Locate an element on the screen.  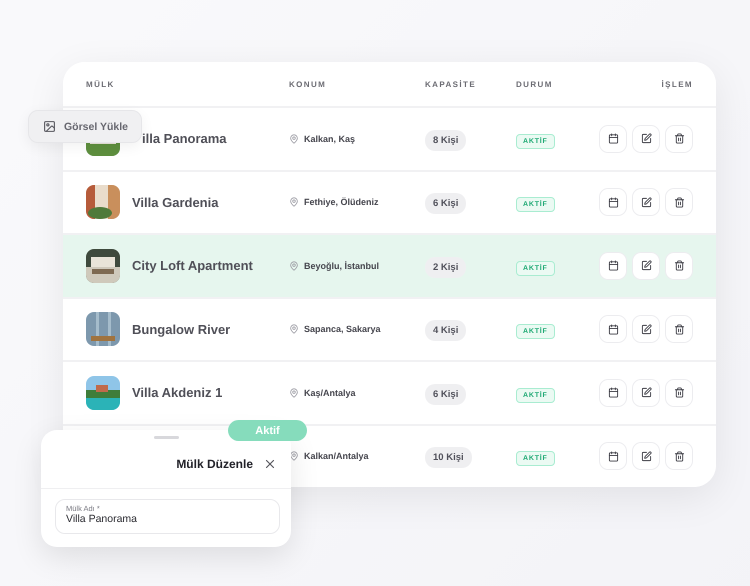
capacity-badge: 10 Kişi is located at coordinates (448, 457).